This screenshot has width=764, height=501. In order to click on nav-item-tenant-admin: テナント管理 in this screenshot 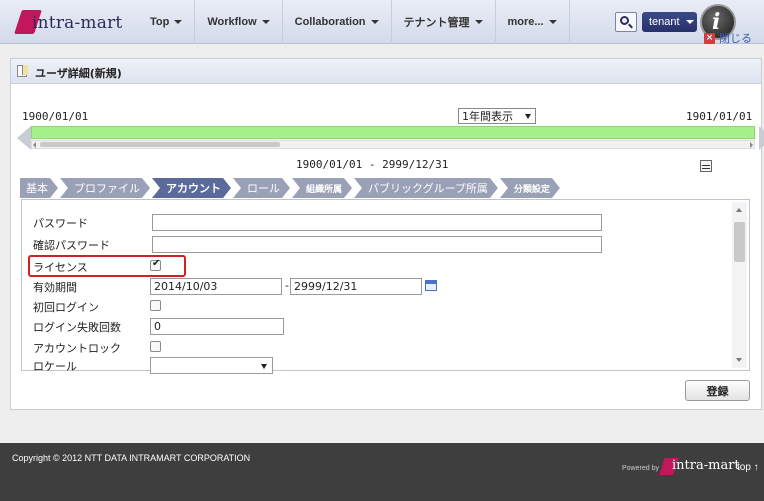, I will do `click(444, 22)`.